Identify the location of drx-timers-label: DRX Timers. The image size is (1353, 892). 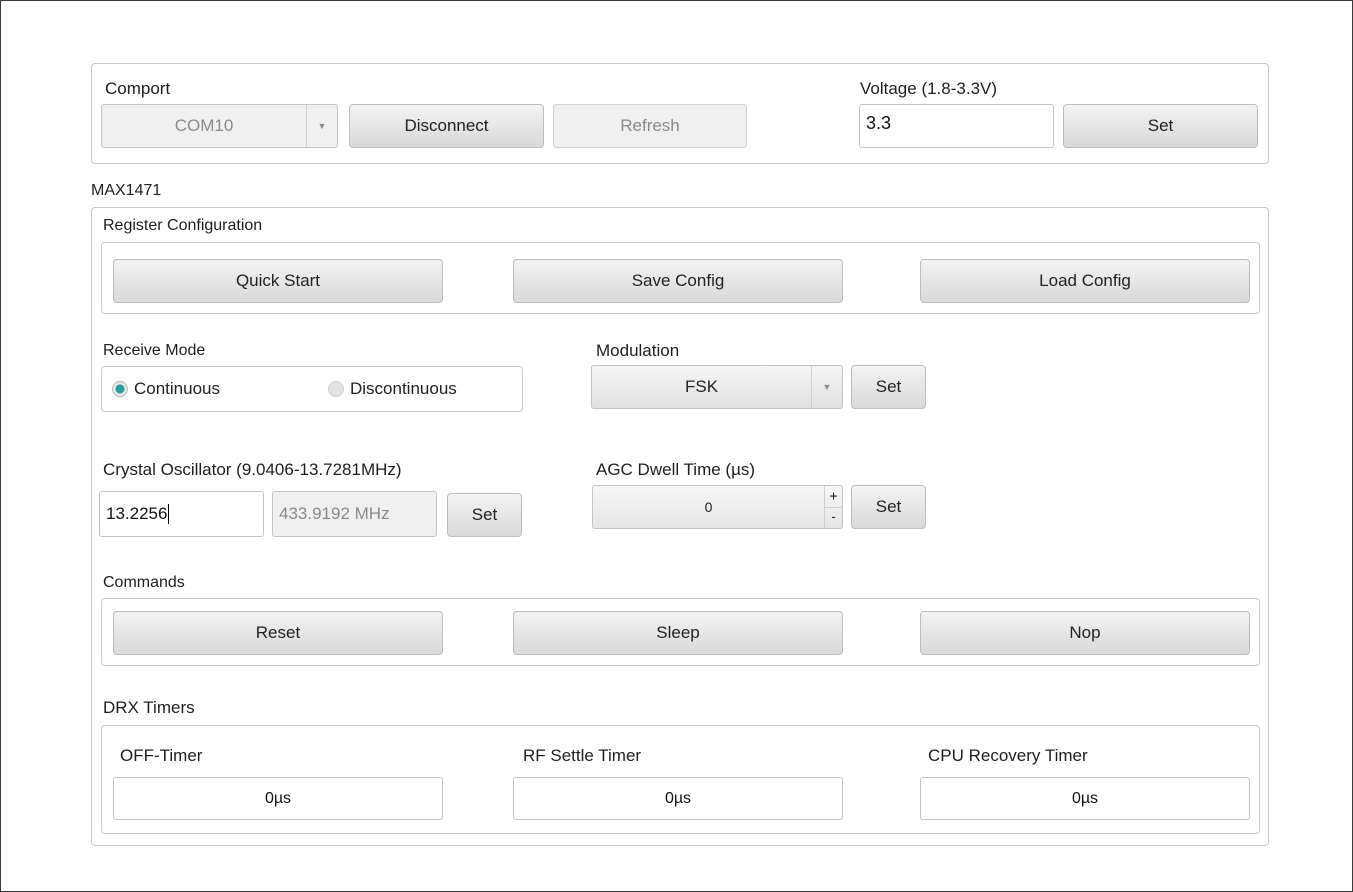
(149, 707).